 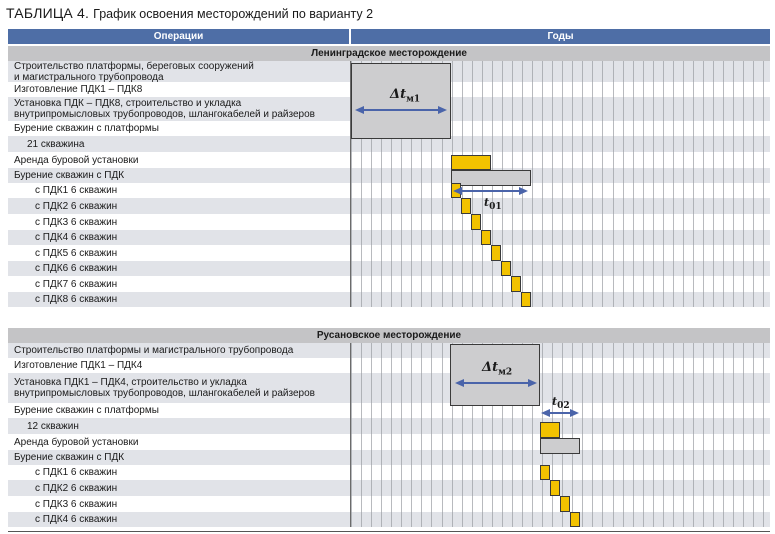 I want to click on operation-label-line: с ПДК5 6 скважин, so click(x=76, y=253).